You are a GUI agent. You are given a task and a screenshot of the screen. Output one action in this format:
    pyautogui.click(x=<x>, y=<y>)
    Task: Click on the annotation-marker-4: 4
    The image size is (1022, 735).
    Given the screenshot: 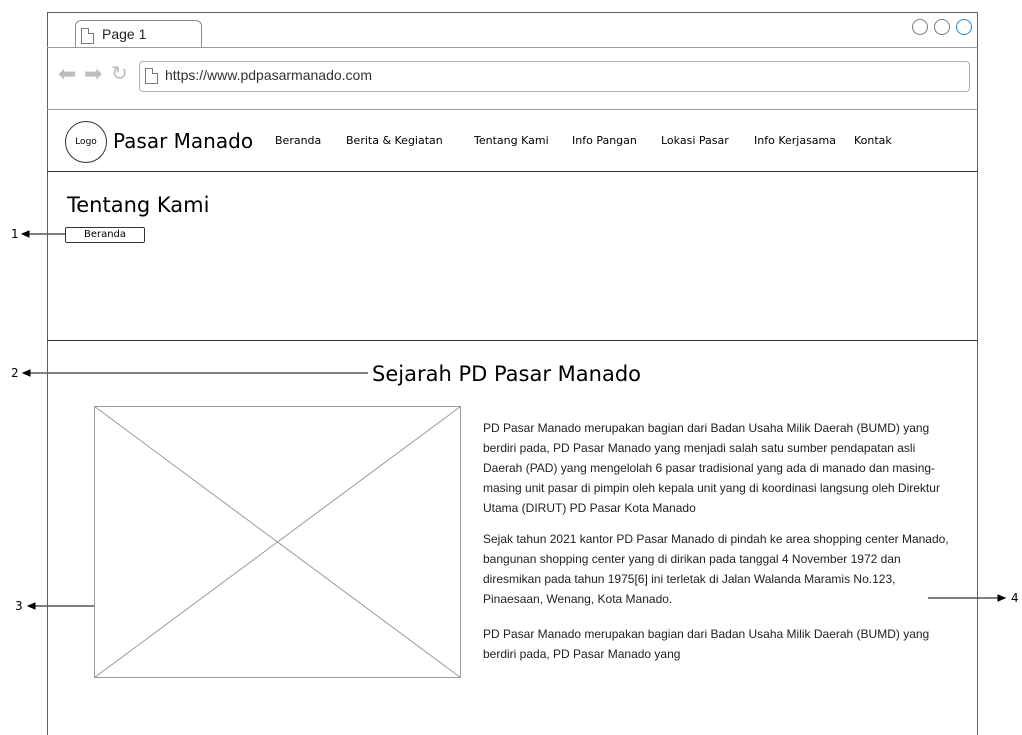 What is the action you would take?
    pyautogui.click(x=1015, y=598)
    